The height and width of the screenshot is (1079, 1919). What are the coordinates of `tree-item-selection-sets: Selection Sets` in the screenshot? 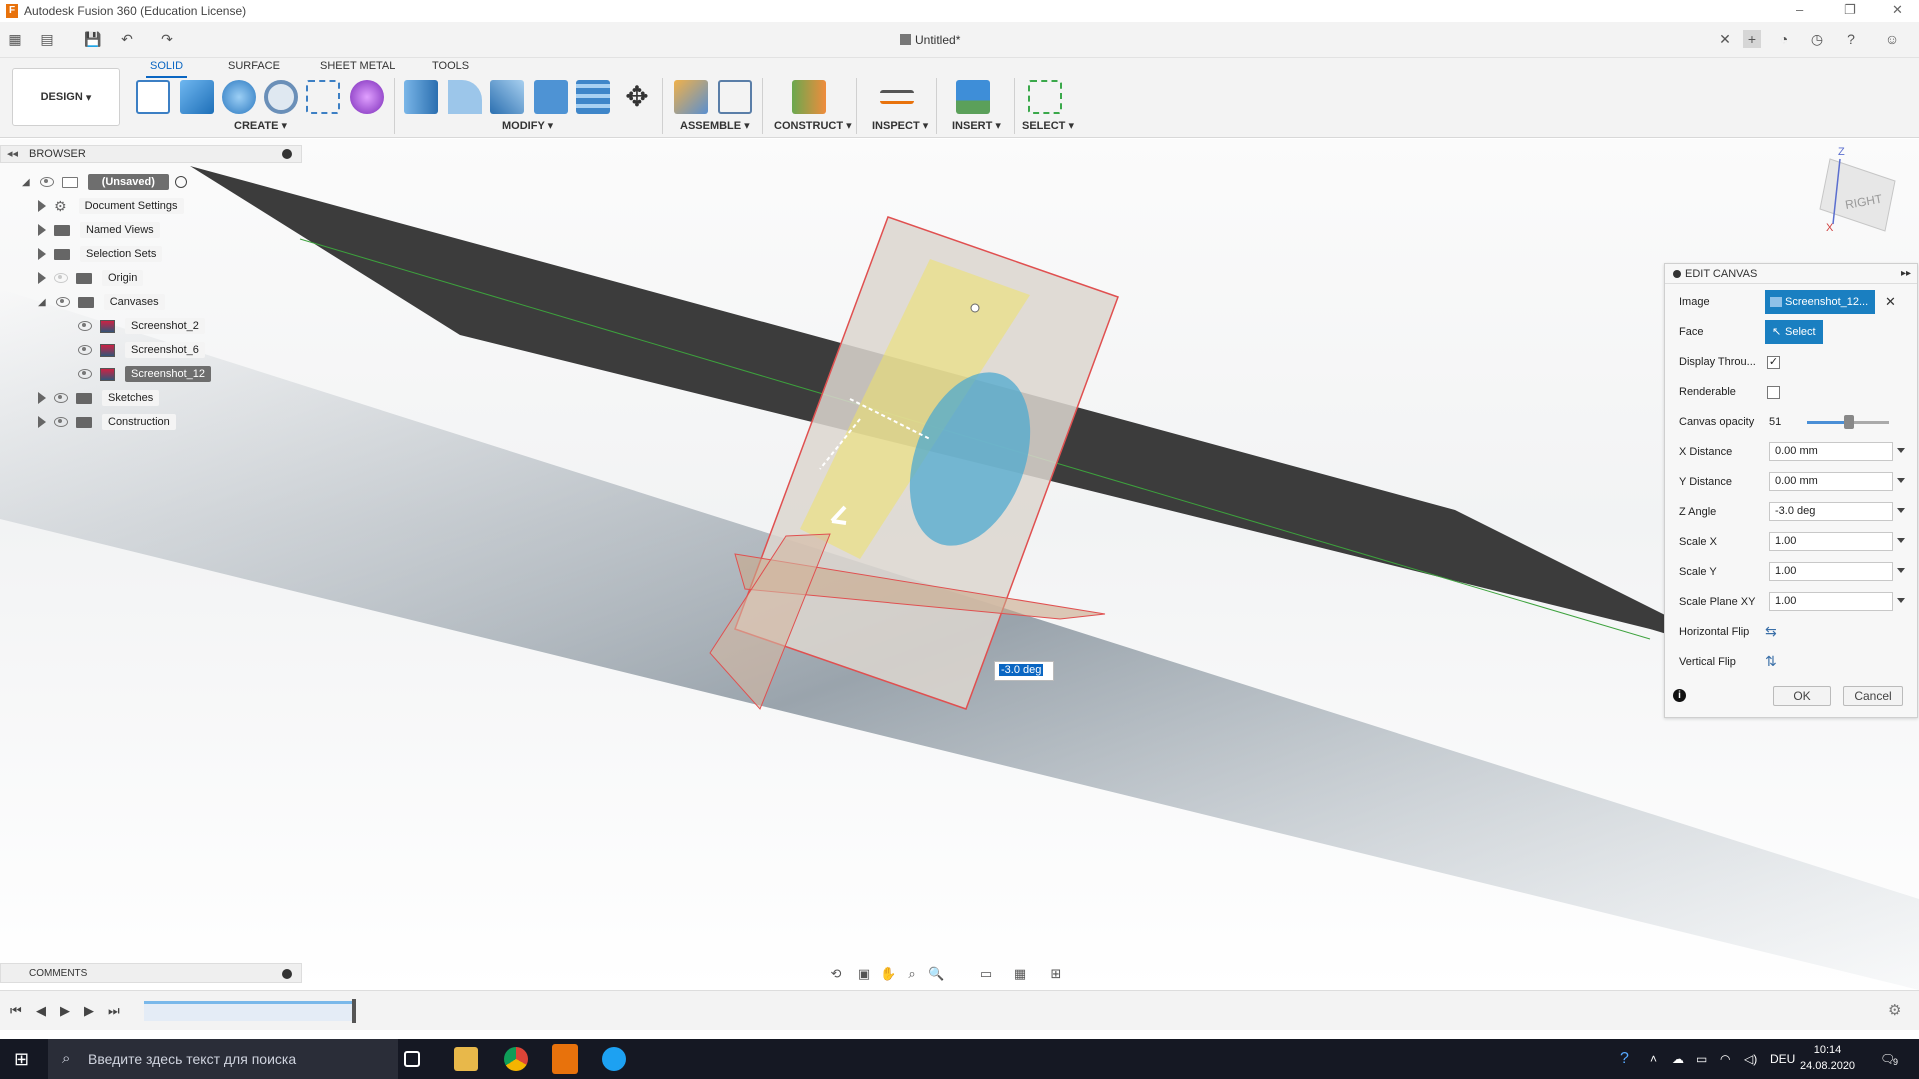 It's located at (100, 254).